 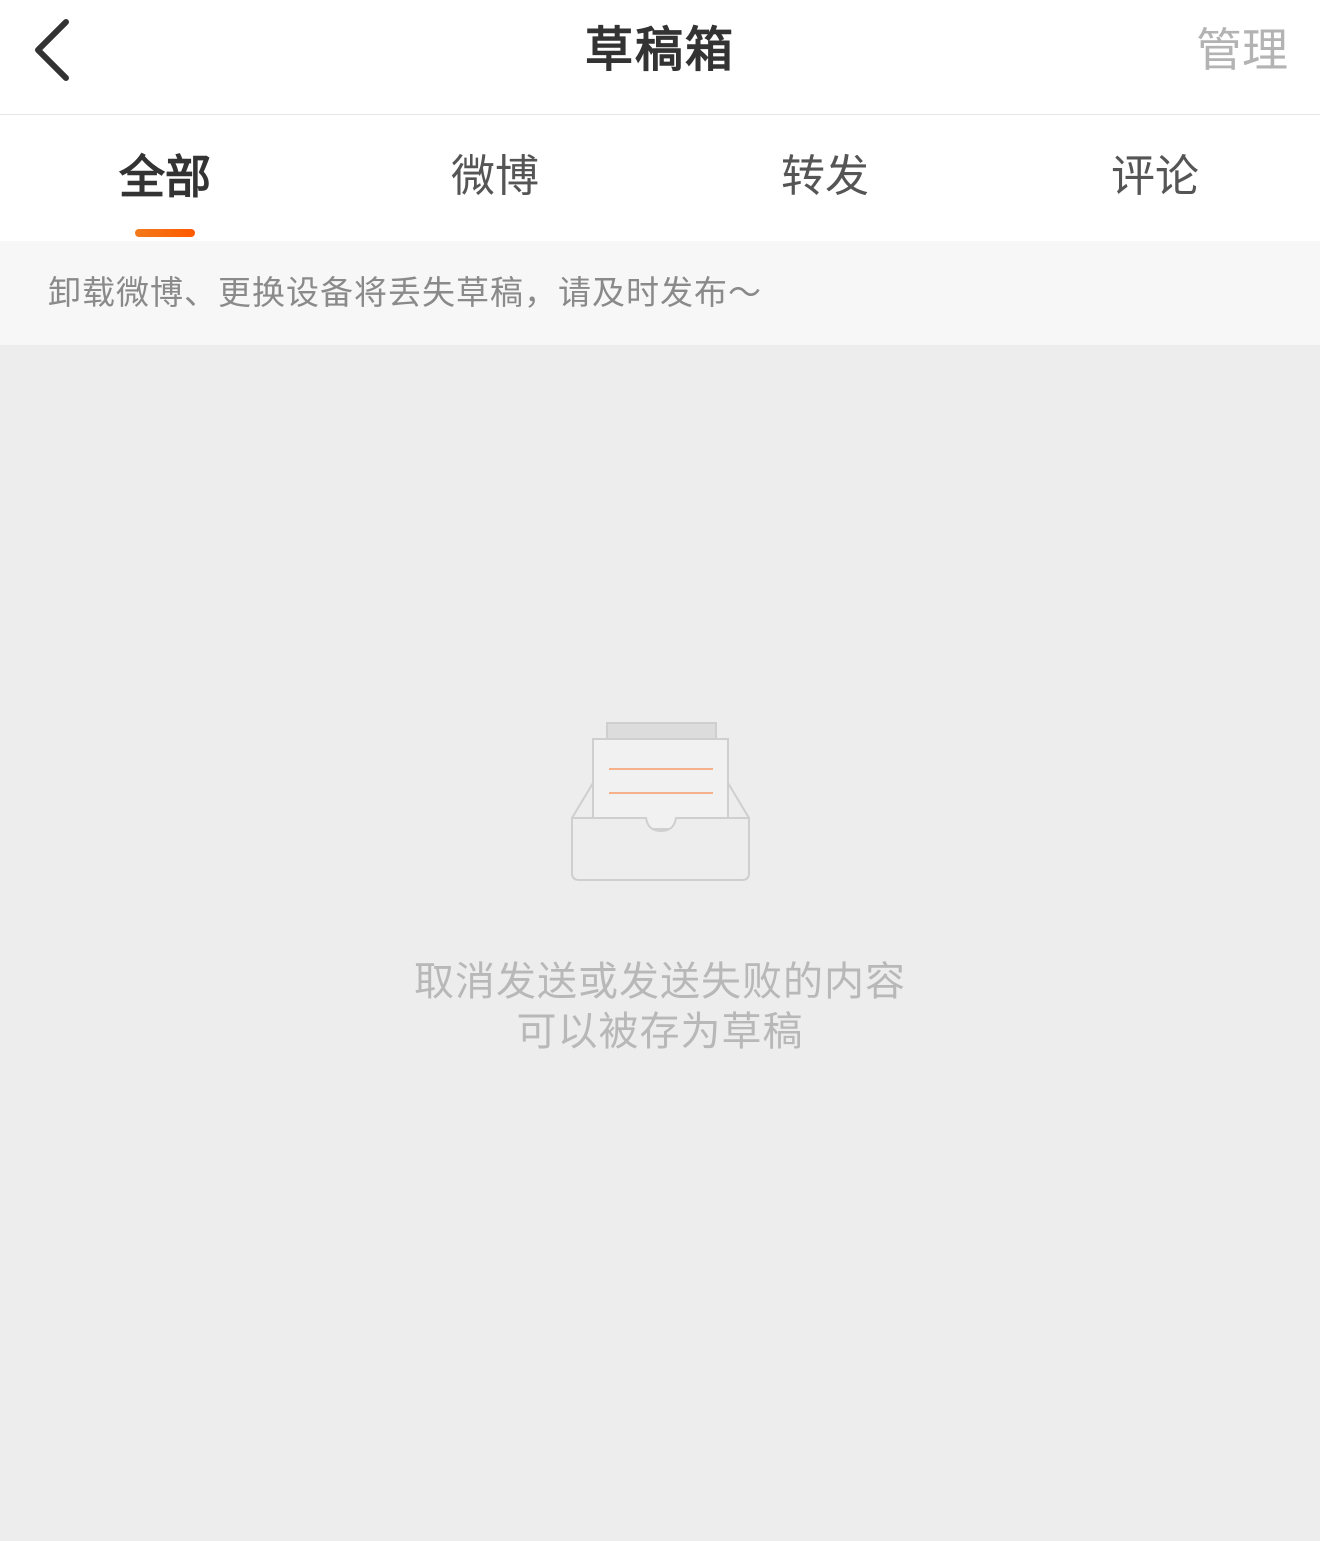 I want to click on draft-box-icon, so click(x=661, y=803).